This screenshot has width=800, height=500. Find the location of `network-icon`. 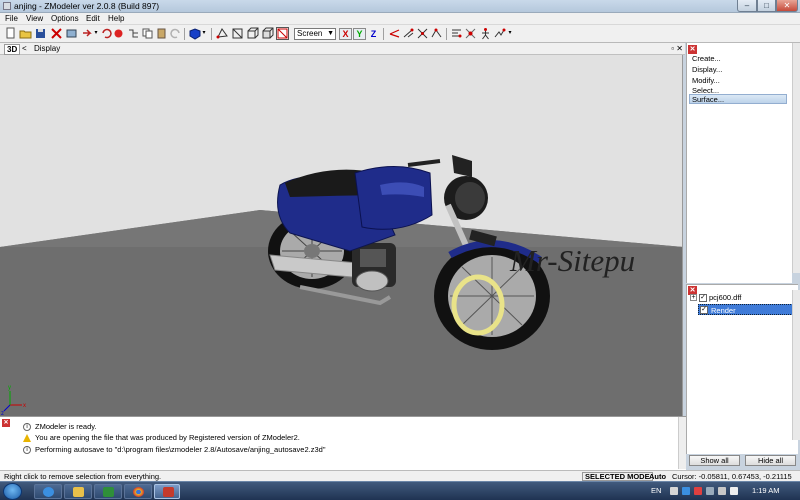

network-icon is located at coordinates (686, 491).